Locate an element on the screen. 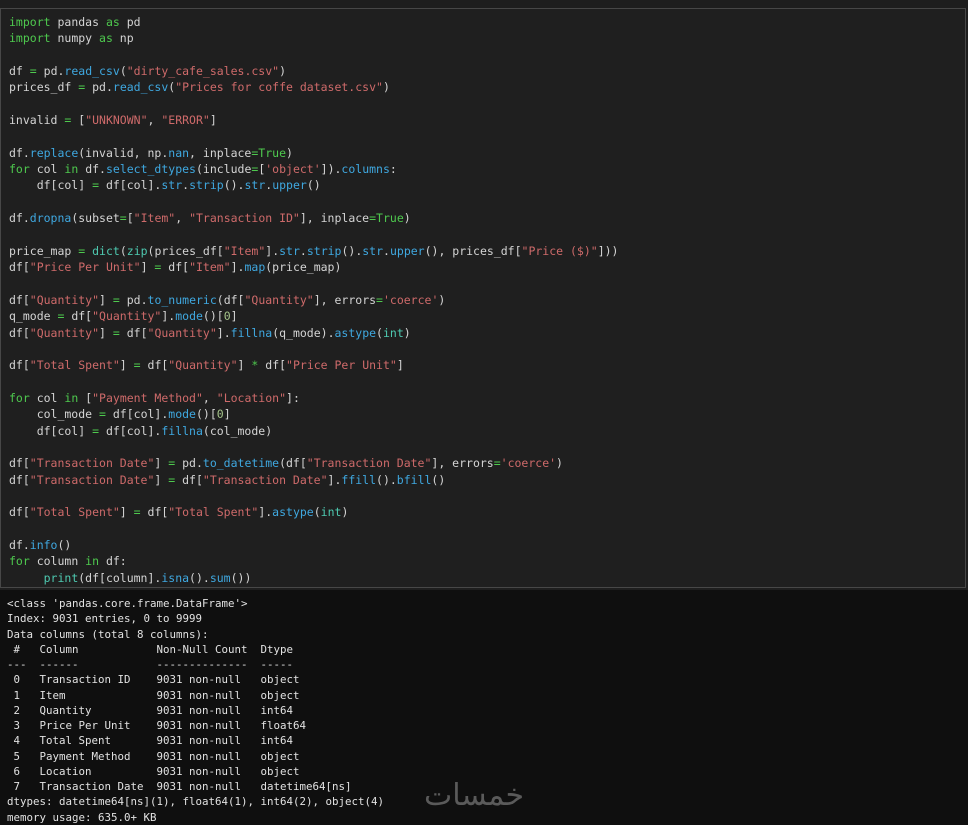 Image resolution: width=968 pixels, height=825 pixels. code-token: columns is located at coordinates (365, 169).